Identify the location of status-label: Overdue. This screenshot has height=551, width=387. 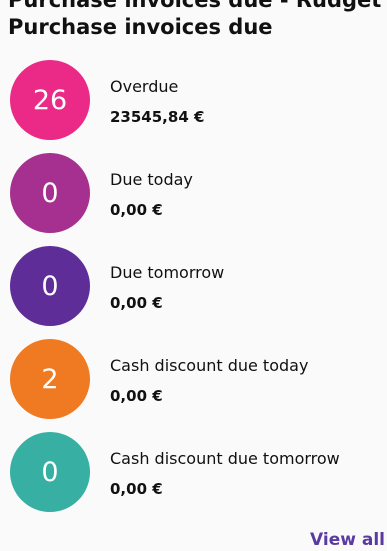
(144, 86).